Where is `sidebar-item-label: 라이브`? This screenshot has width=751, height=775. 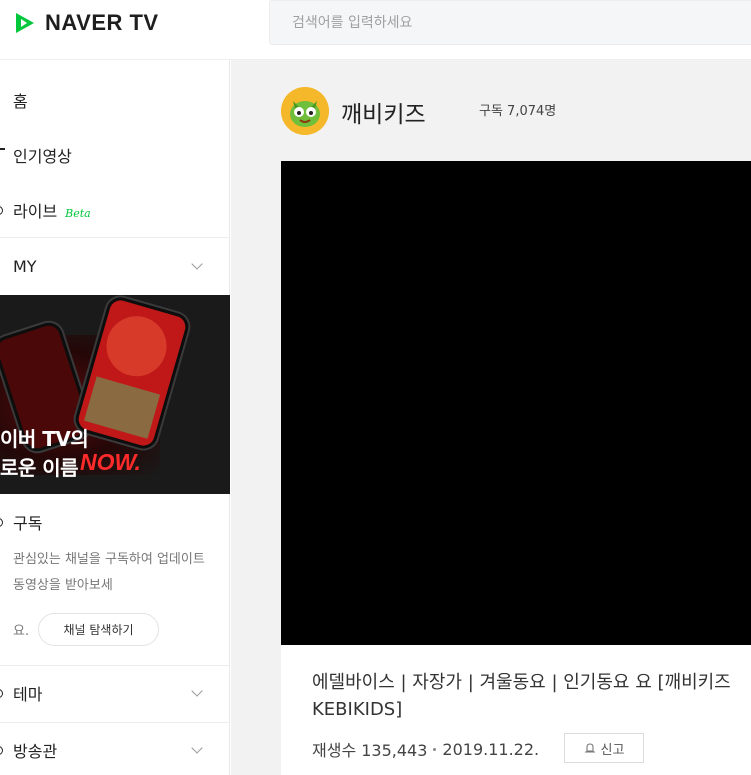
sidebar-item-label: 라이브 is located at coordinates (35, 211).